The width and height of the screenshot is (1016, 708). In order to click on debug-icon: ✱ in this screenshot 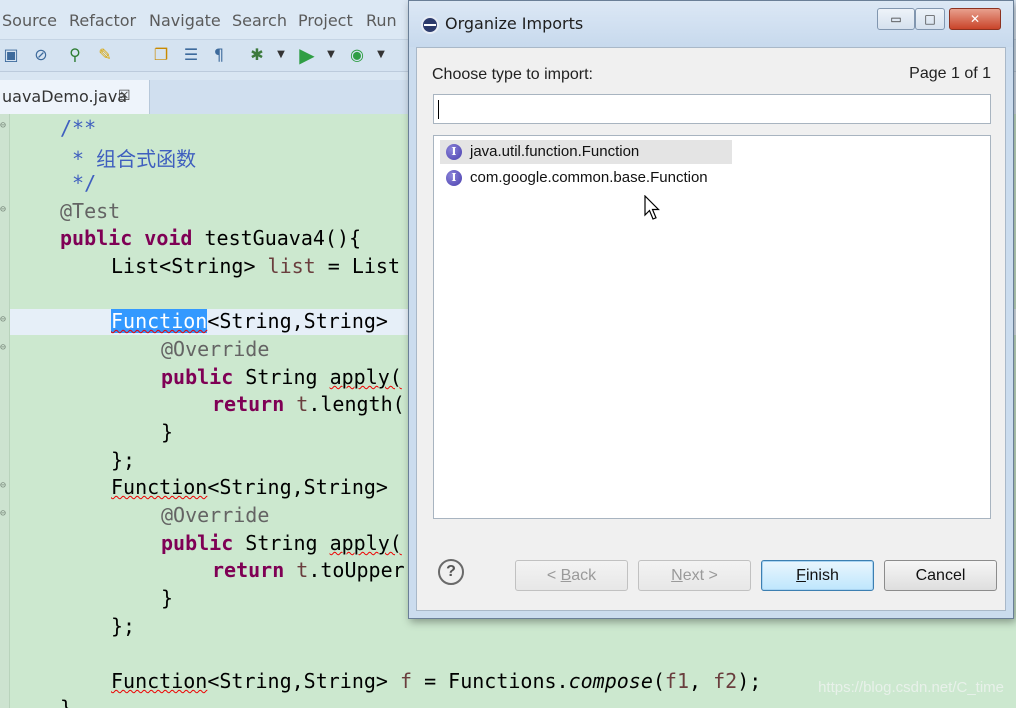, I will do `click(257, 55)`.